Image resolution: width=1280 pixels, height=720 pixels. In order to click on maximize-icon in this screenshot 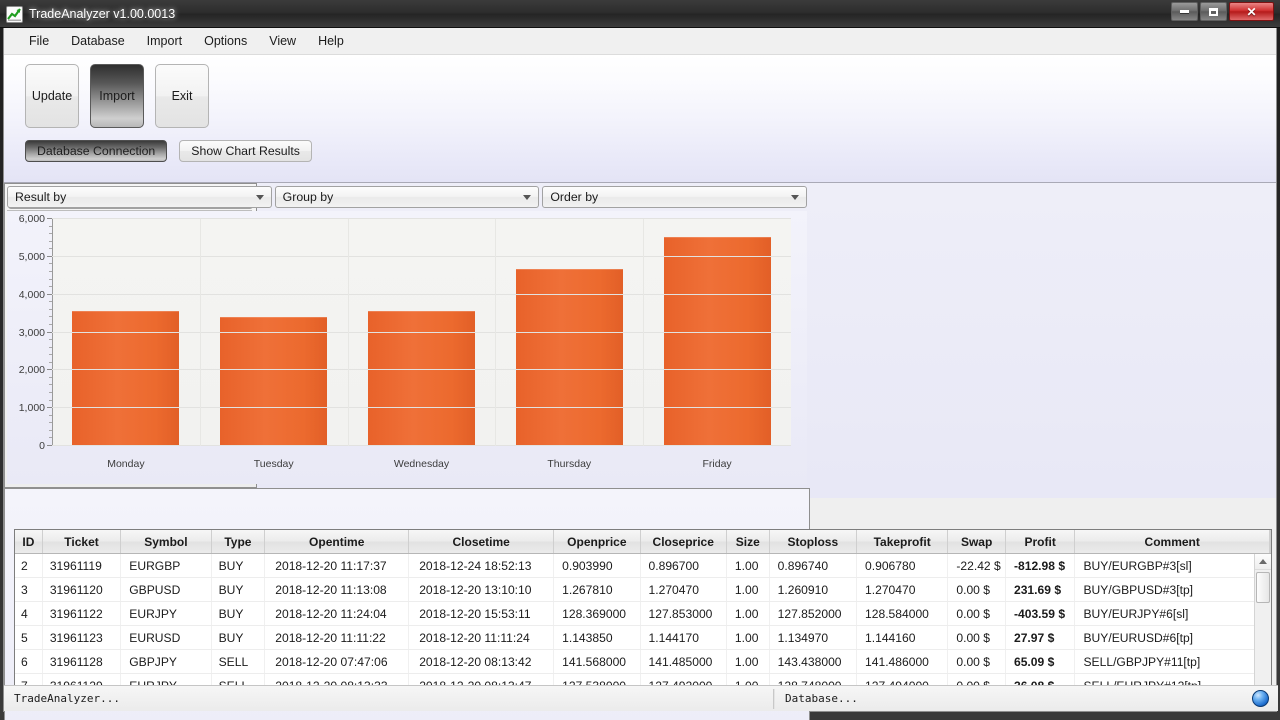, I will do `click(1213, 11)`.